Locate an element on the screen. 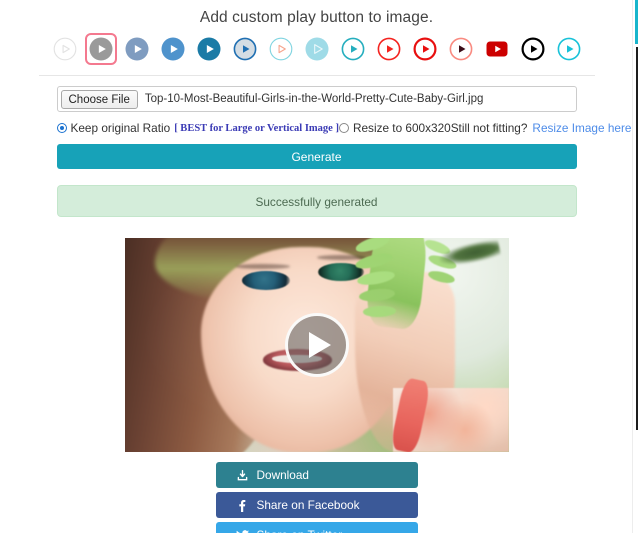 Image resolution: width=640 pixels, height=533 pixels. share-twitter-button: Share on Twitter is located at coordinates (316, 527).